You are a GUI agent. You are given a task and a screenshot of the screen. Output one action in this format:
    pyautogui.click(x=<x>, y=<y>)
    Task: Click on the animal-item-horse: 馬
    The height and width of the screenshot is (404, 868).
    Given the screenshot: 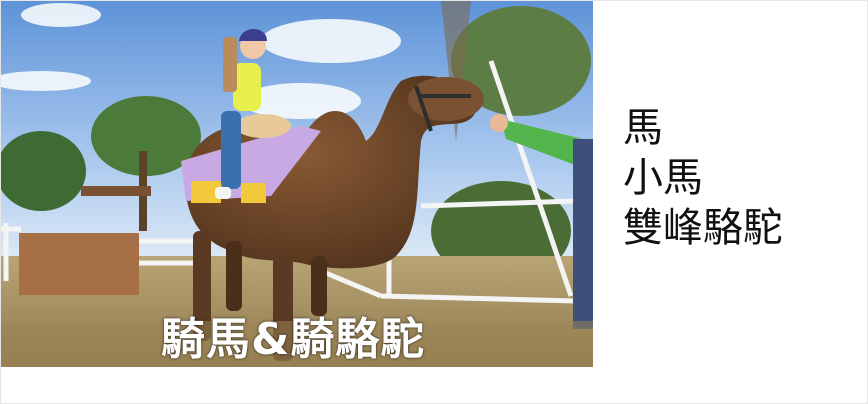 What is the action you would take?
    pyautogui.click(x=643, y=128)
    